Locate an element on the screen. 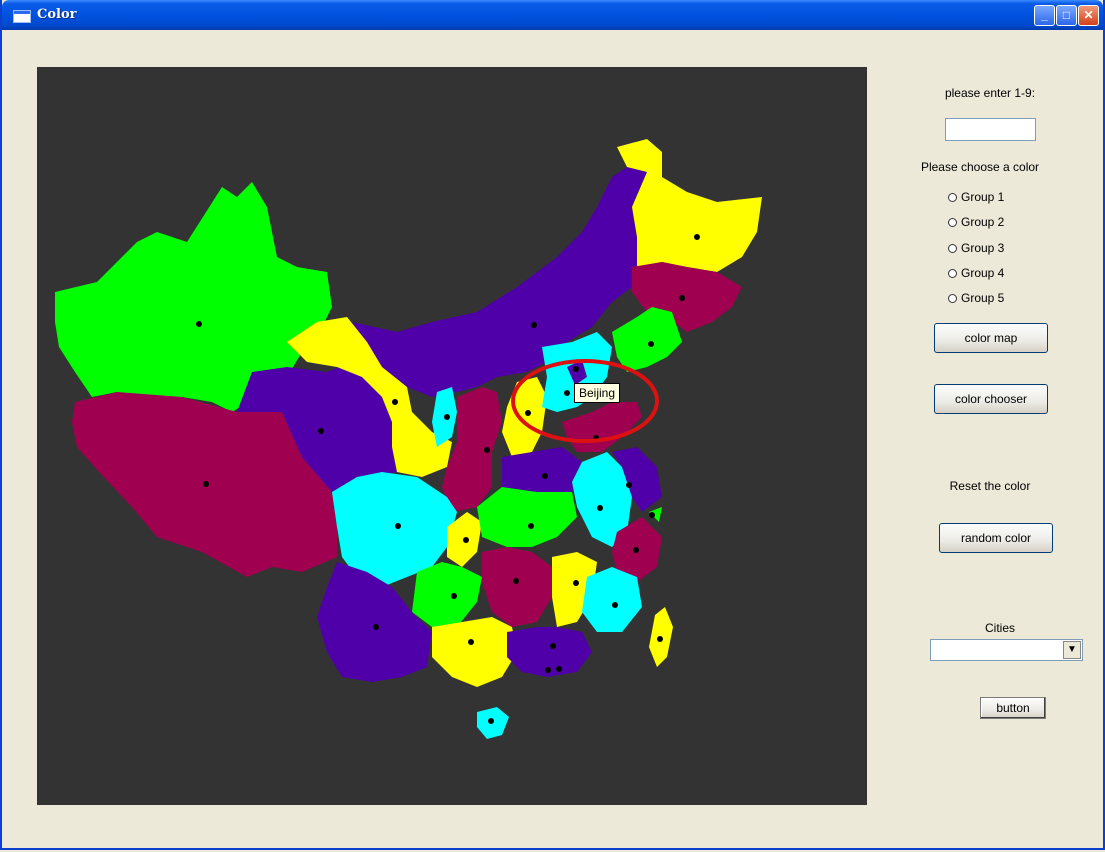 The image size is (1105, 852). minimize-button: _ is located at coordinates (1044, 15).